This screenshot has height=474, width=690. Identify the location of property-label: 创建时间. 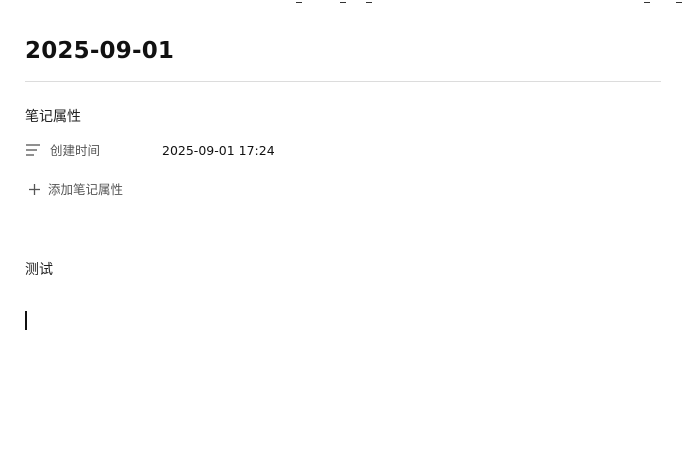
(75, 150).